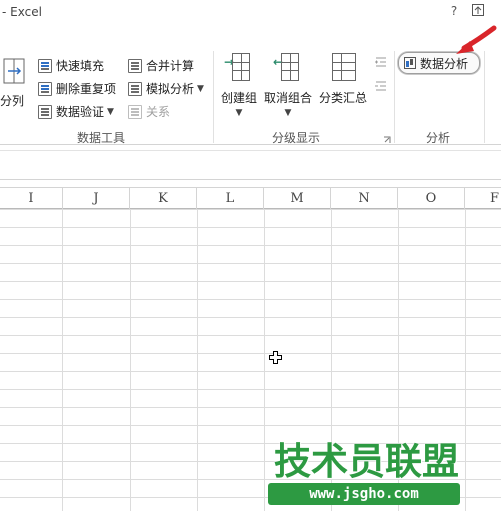  What do you see at coordinates (454, 11) in the screenshot?
I see `help-button: ?` at bounding box center [454, 11].